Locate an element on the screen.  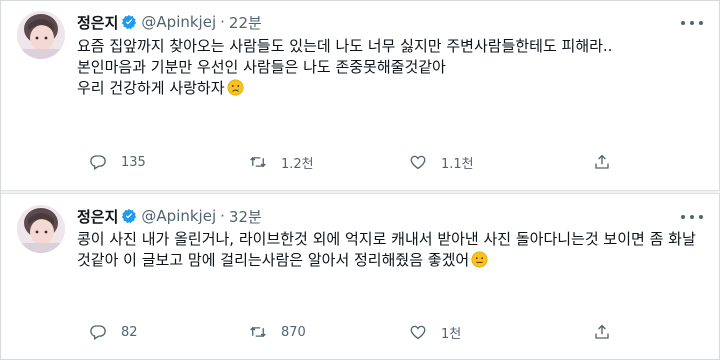
tweet-paragraph: 우리 건강하게 사랑하자 is located at coordinates (387, 88).